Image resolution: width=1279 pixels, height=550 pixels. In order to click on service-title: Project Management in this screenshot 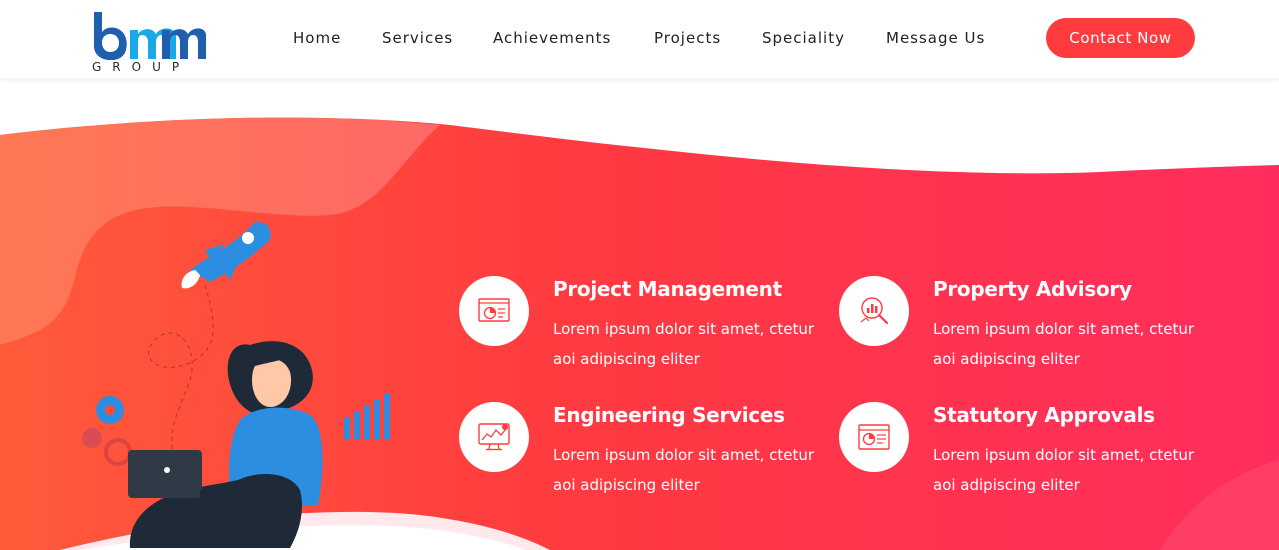, I will do `click(667, 289)`.